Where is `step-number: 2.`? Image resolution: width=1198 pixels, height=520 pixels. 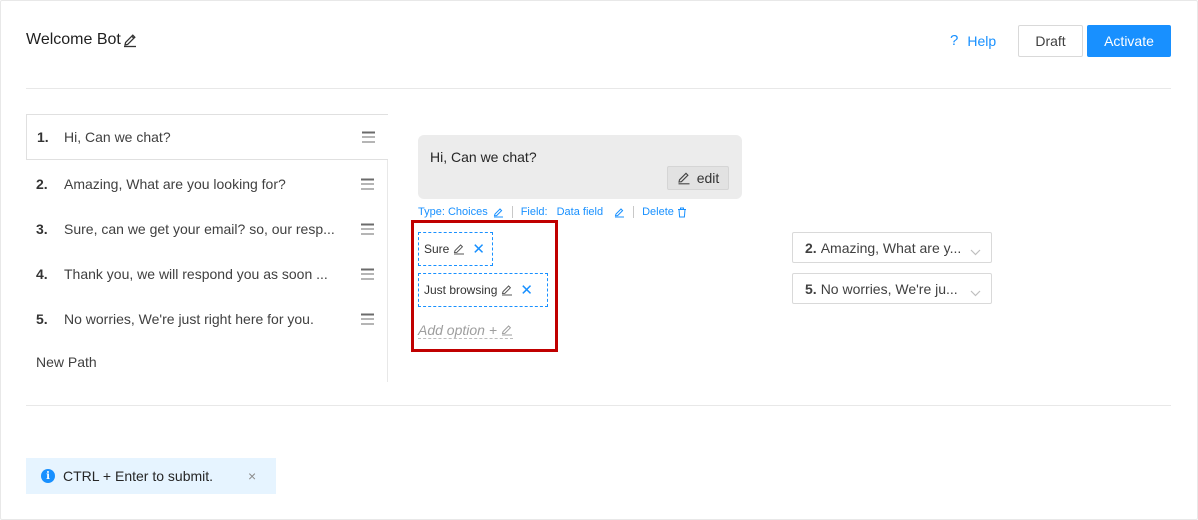
step-number: 2. is located at coordinates (42, 184).